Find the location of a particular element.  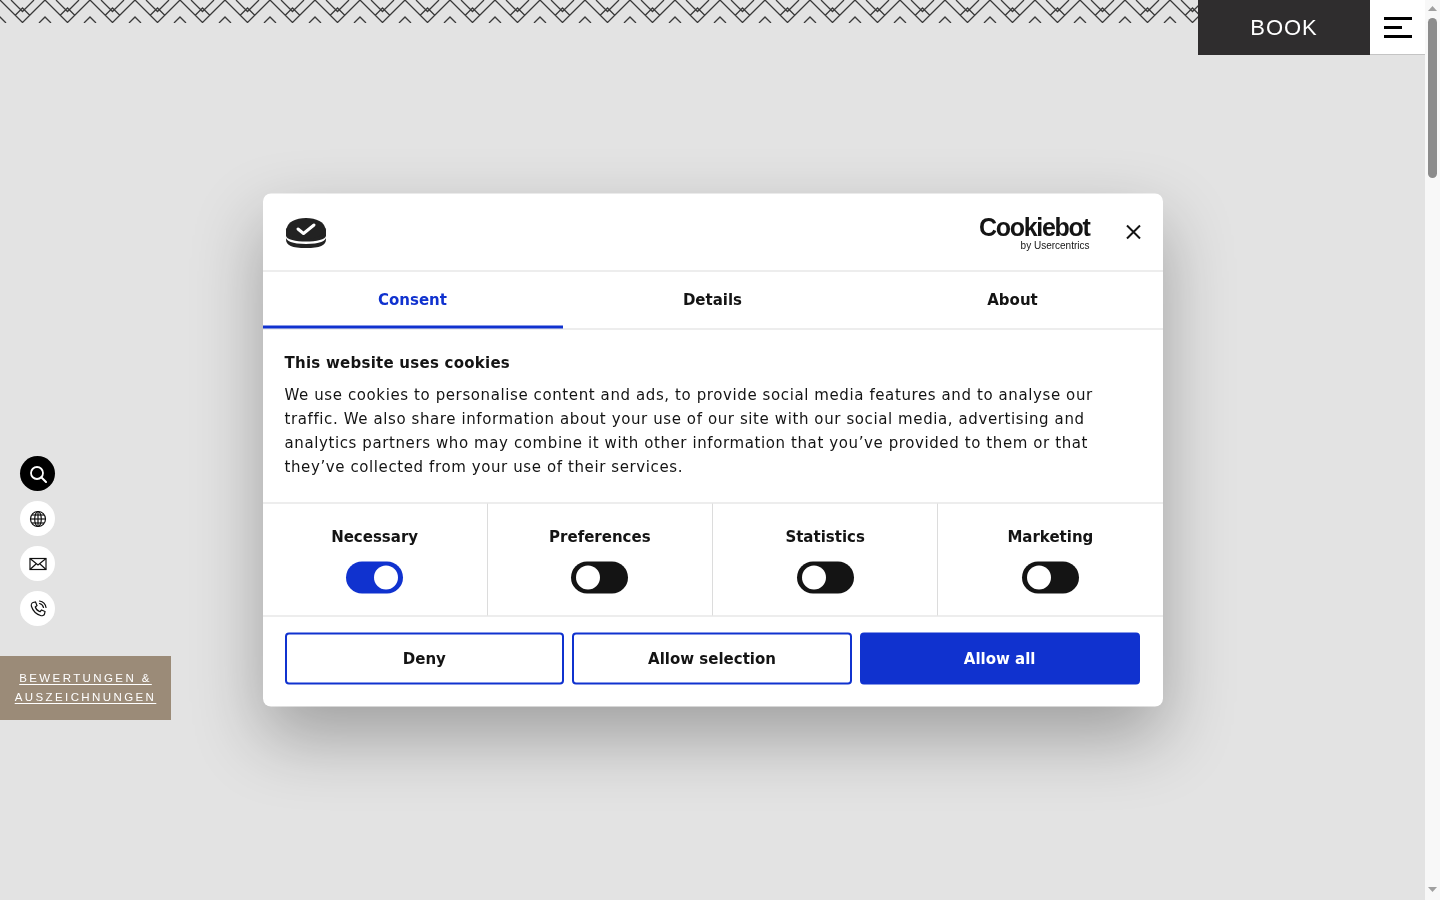

book-button: BOOK is located at coordinates (1284, 27).